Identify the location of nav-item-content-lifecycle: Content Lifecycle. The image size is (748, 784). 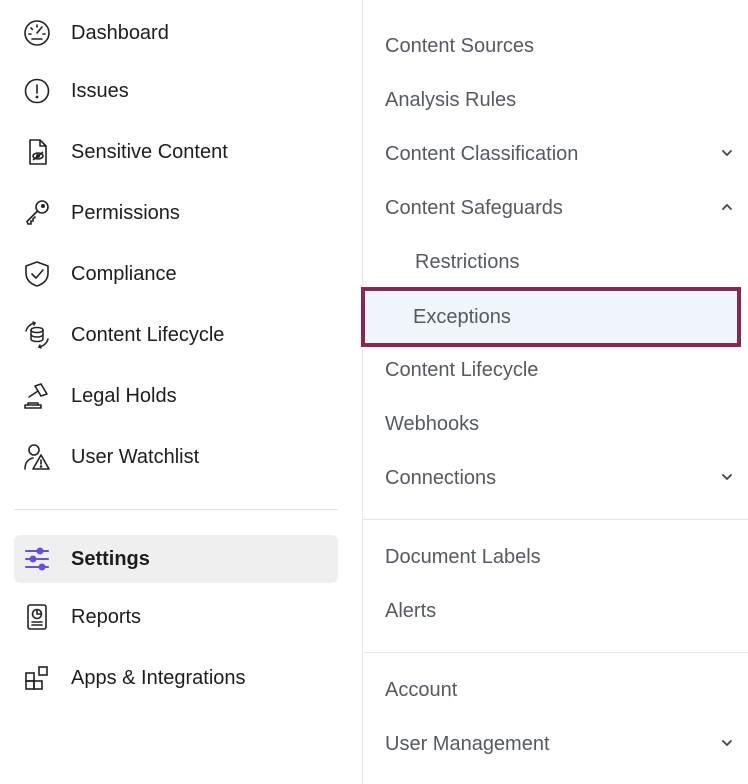
(176, 335).